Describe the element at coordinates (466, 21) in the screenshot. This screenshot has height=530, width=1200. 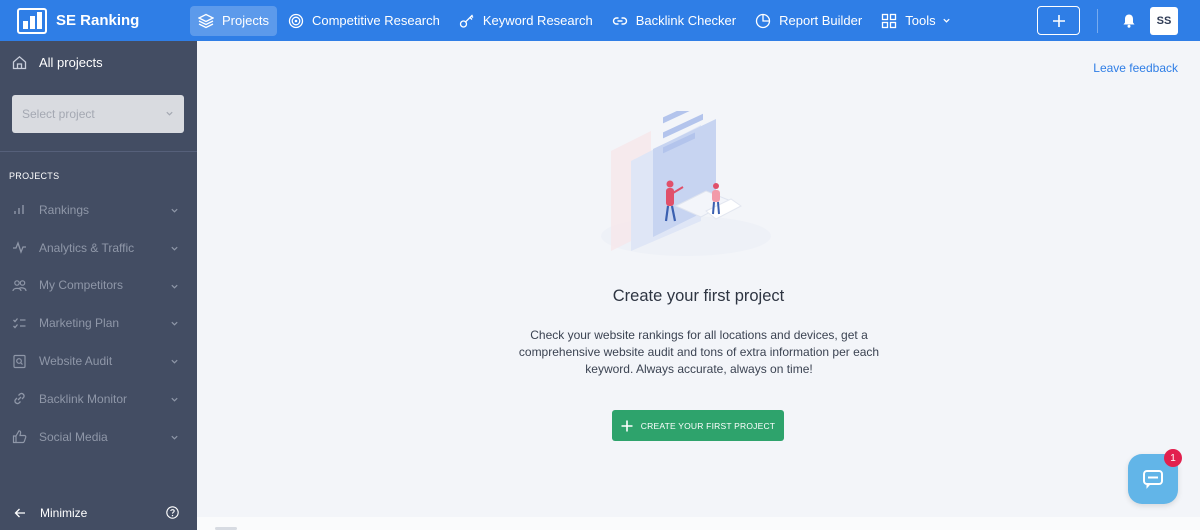
I see `key-icon` at that location.